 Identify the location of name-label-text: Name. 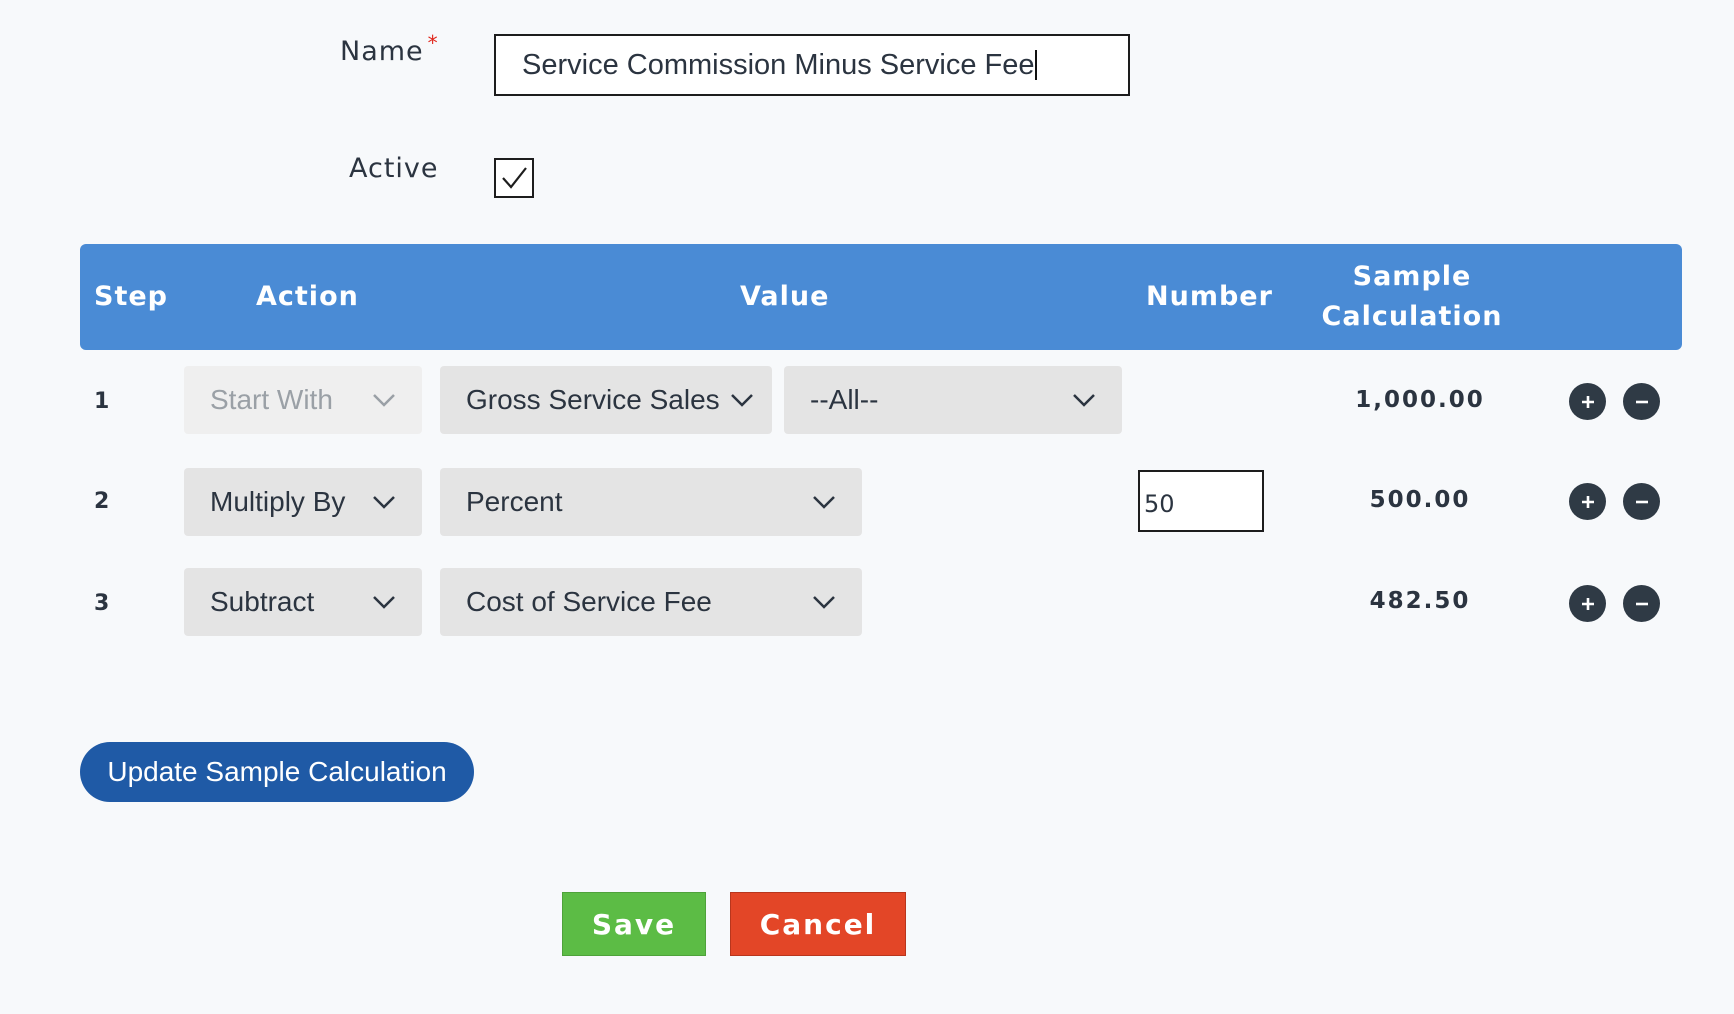
(382, 51).